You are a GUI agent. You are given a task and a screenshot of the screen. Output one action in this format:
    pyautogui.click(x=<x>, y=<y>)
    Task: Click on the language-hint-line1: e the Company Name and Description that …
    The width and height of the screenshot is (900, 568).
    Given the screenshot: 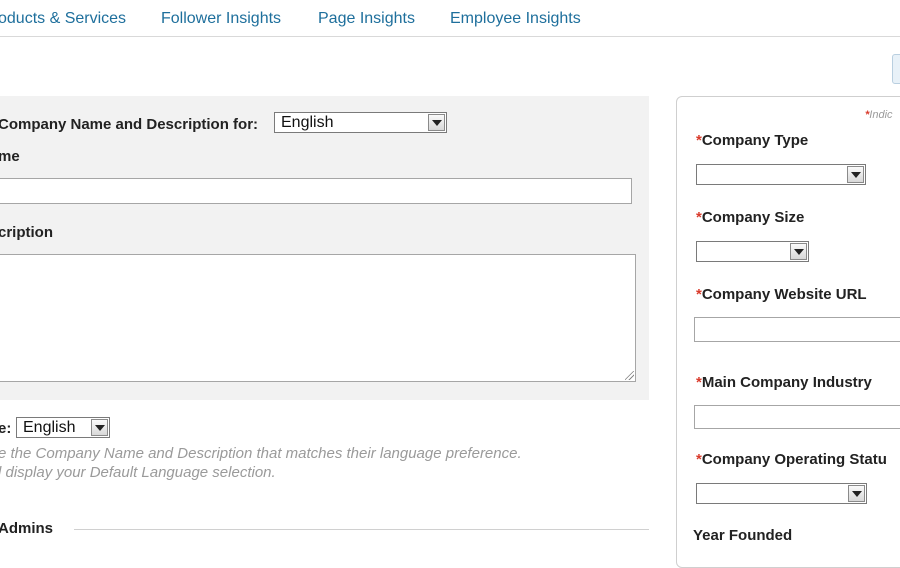 What is the action you would take?
    pyautogui.click(x=261, y=453)
    